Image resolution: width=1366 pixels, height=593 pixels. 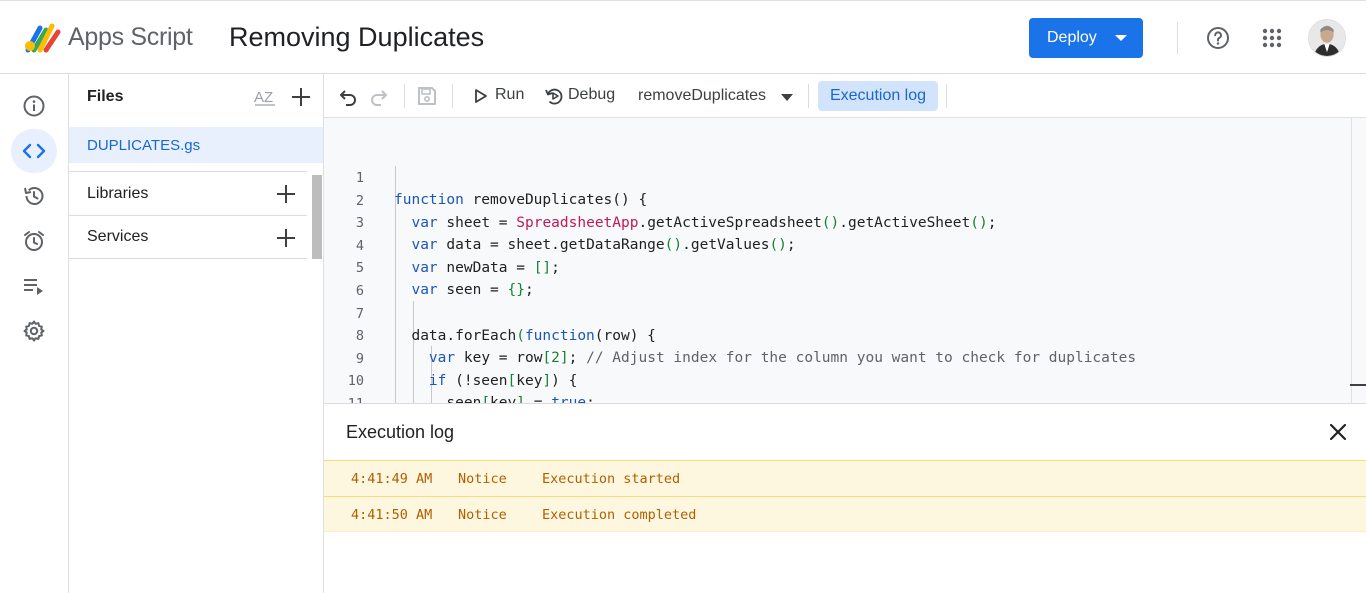 I want to click on alarm-icon, so click(x=34, y=241).